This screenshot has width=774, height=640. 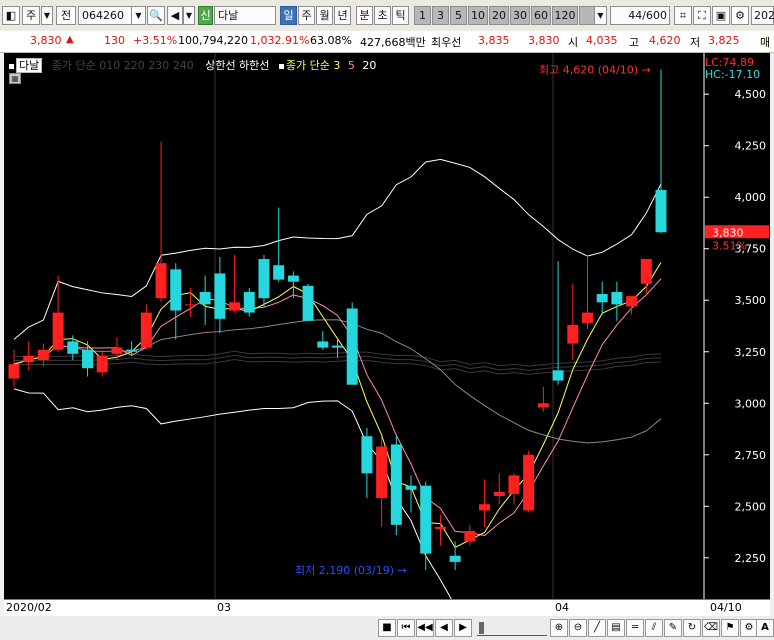 I want to click on open-price: 4,035, so click(x=602, y=40).